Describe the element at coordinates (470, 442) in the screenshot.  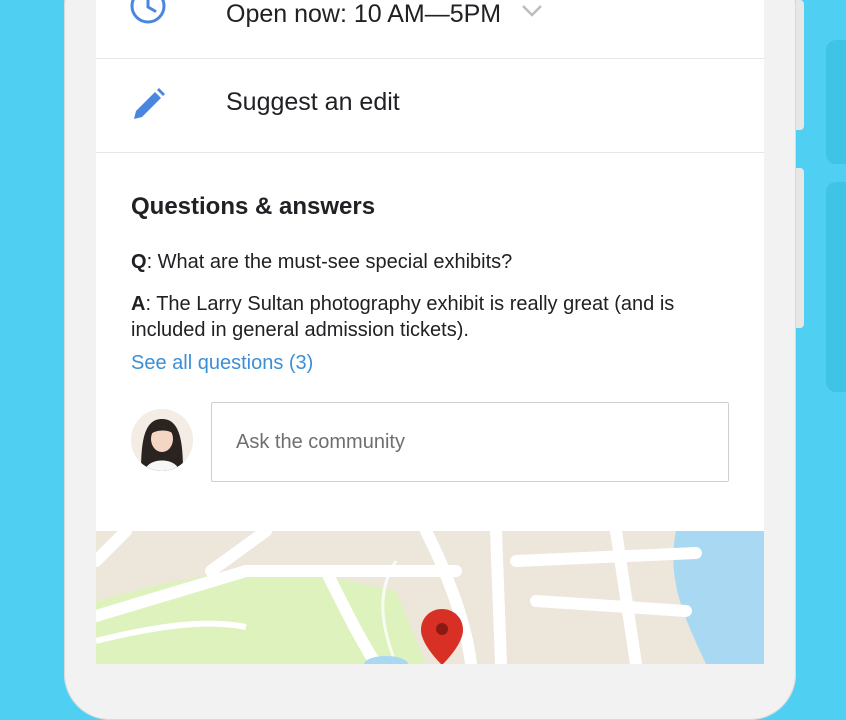
I see `ask-community-input` at that location.